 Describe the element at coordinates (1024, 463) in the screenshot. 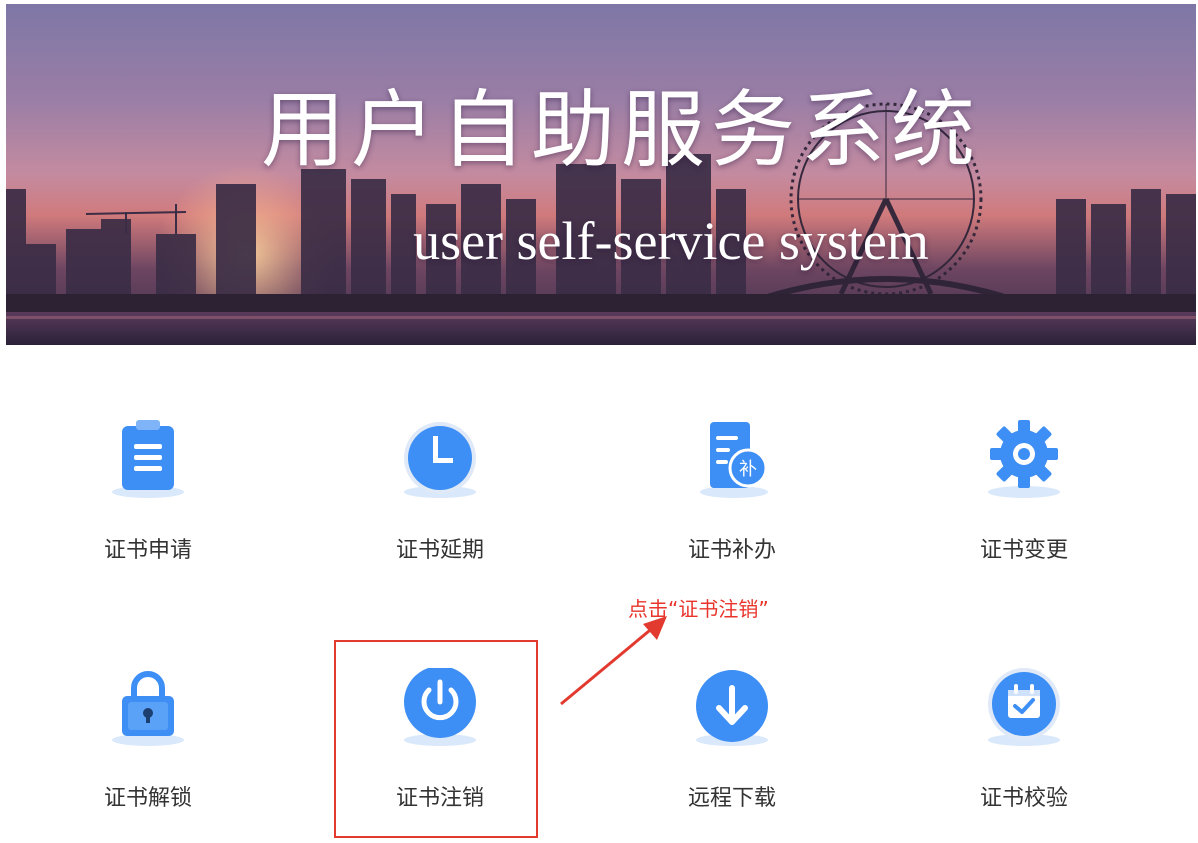

I see `gear-icon` at that location.